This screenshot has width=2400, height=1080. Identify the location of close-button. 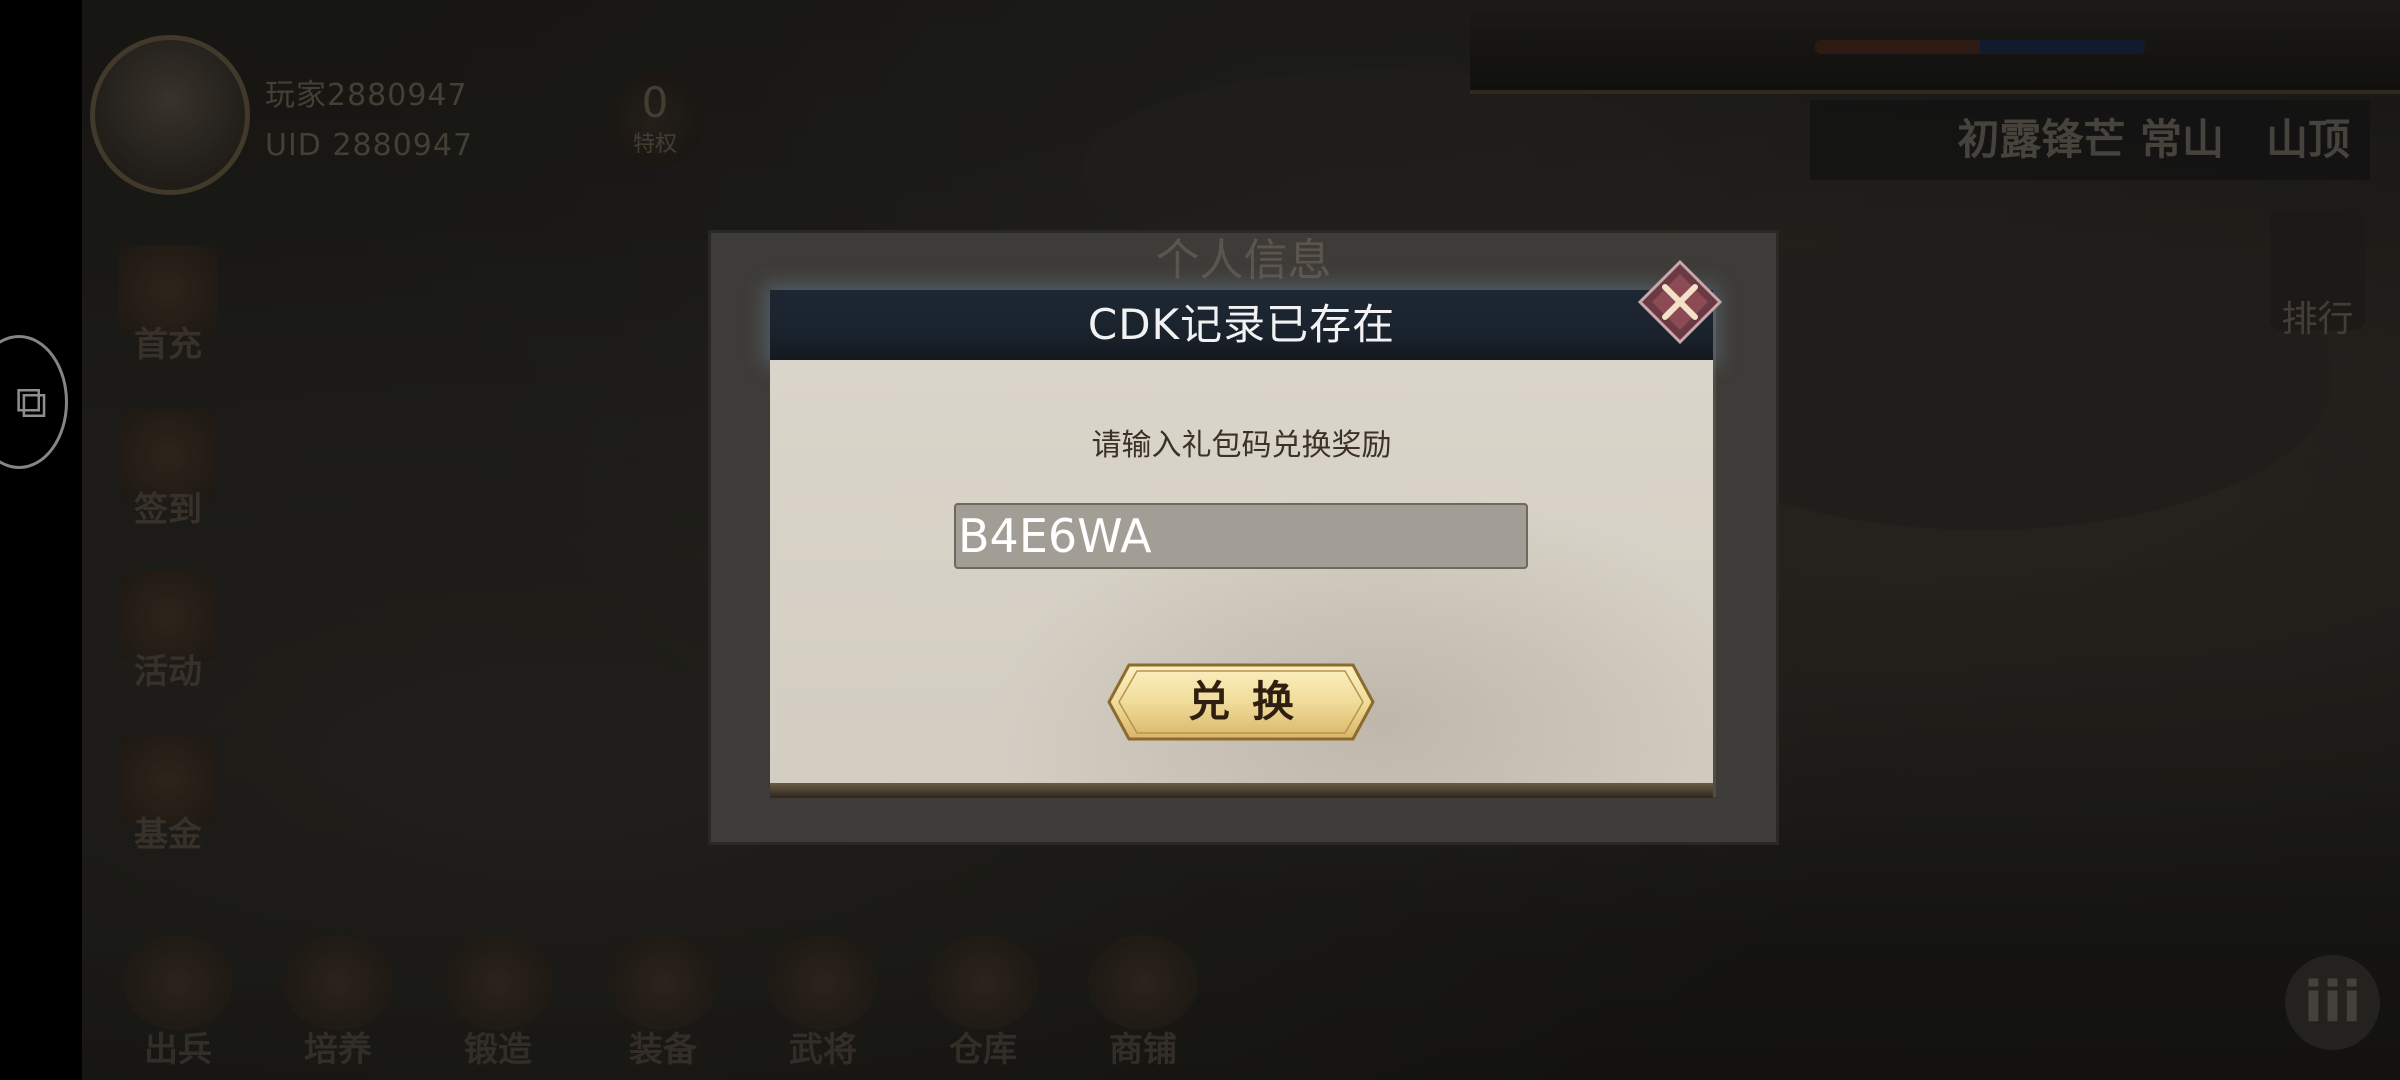
(1680, 302).